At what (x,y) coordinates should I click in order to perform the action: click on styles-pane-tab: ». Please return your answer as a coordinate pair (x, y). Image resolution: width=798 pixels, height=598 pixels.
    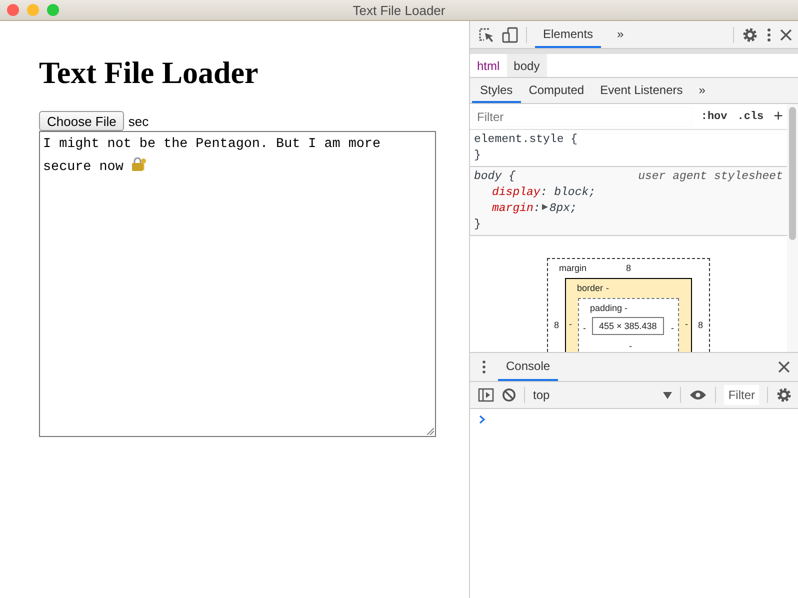
    Looking at the image, I should click on (702, 90).